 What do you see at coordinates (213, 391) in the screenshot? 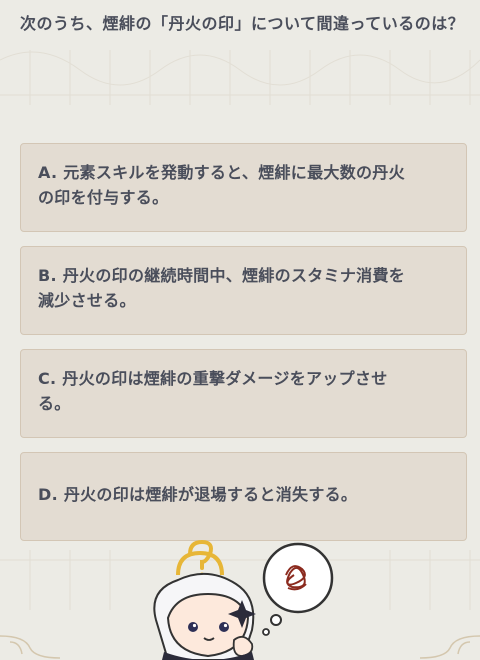
I see `option-c-label: C. 丹火の印は煙緋の重撃ダメージをアップさせる。` at bounding box center [213, 391].